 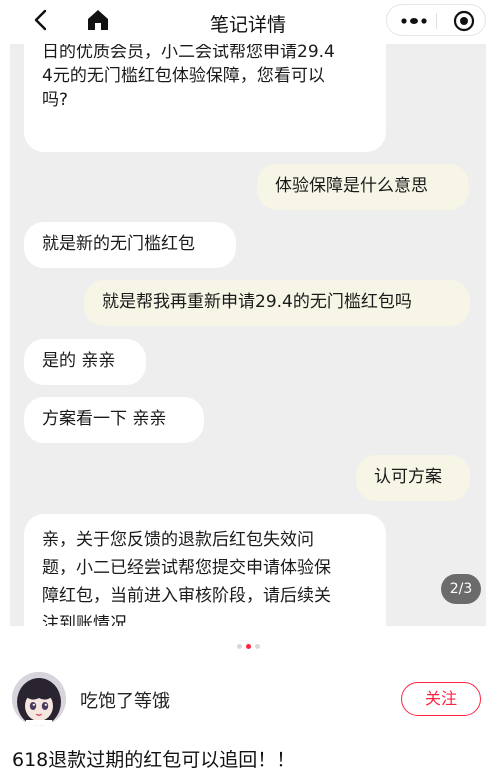 I want to click on bubble-line: 吗?, so click(x=55, y=100).